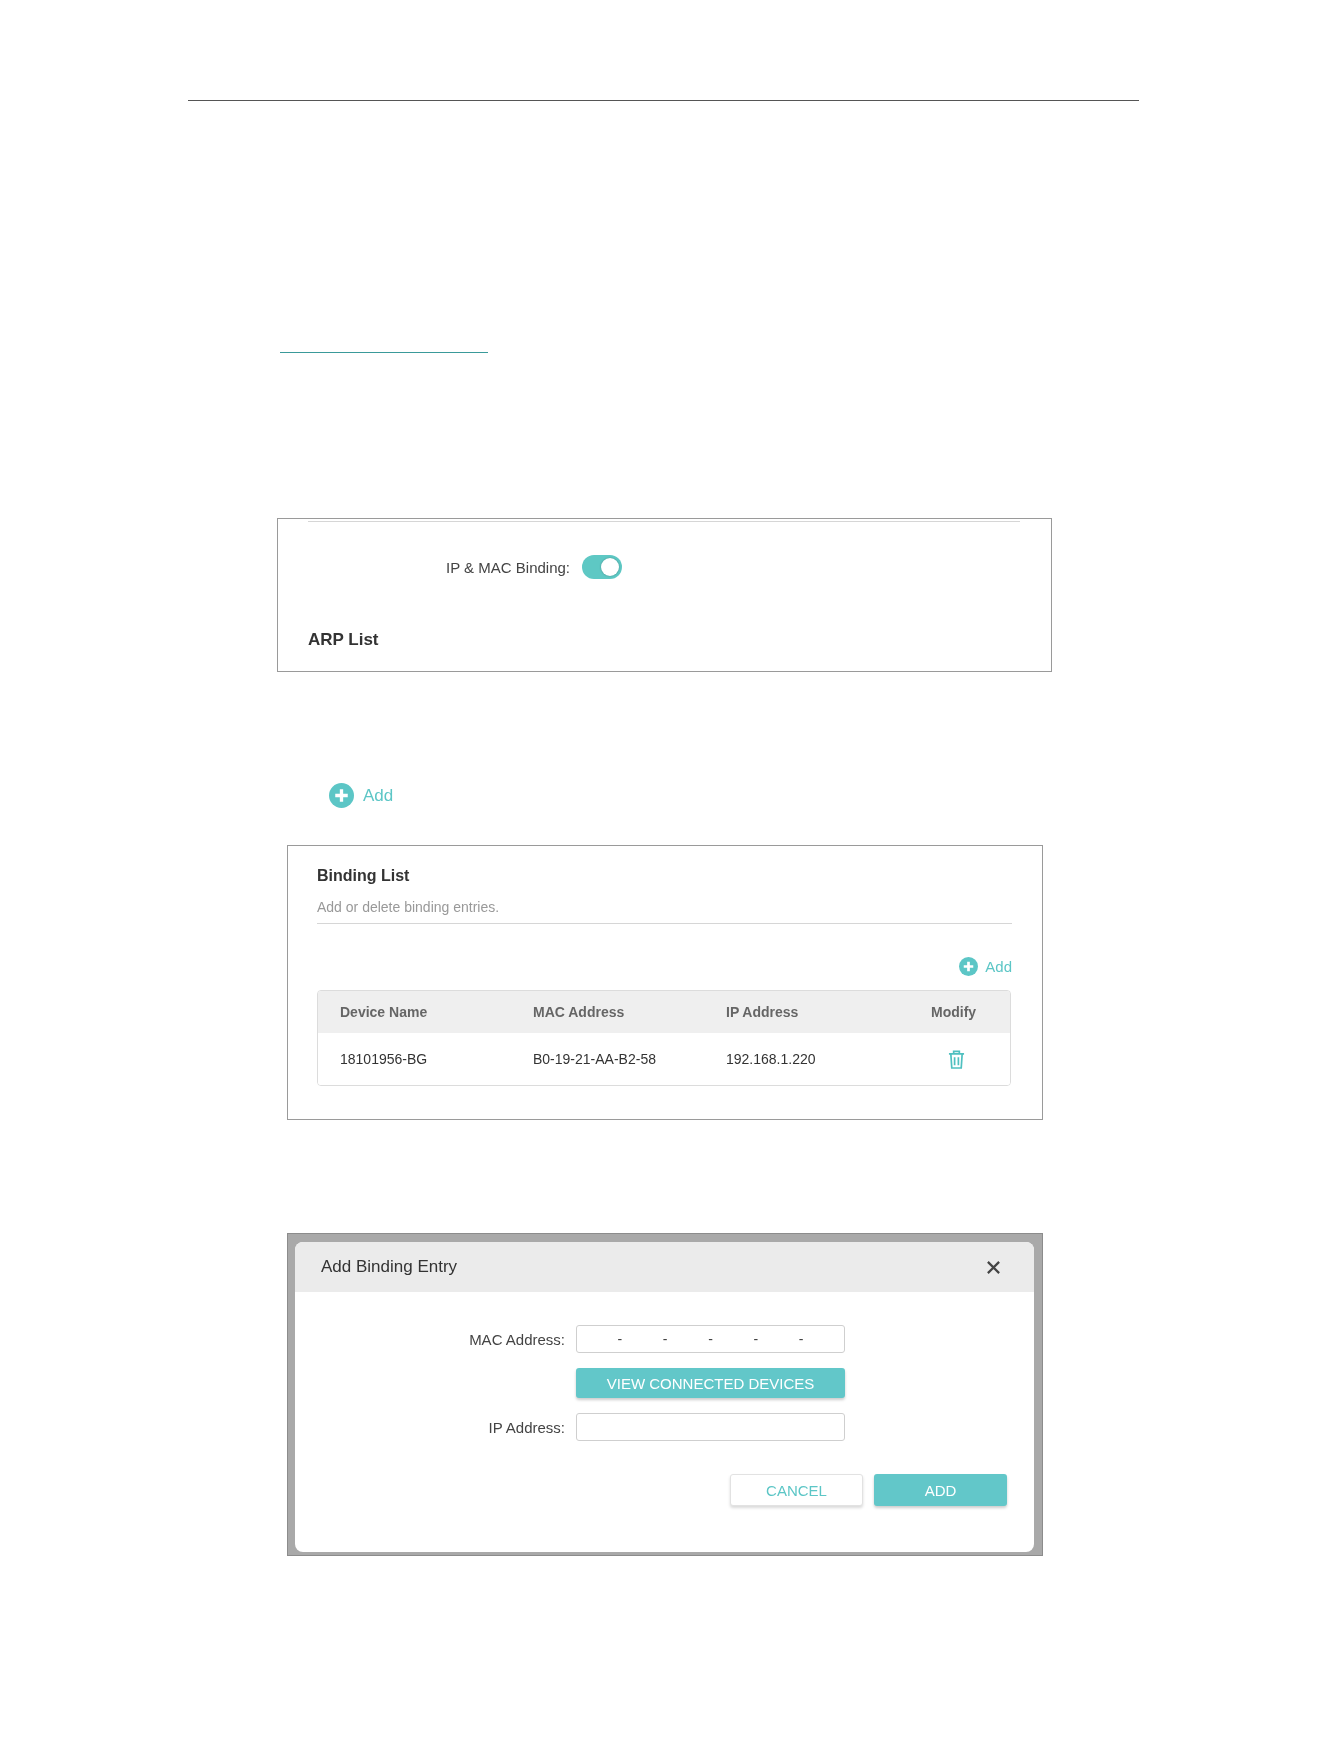 Image resolution: width=1330 pixels, height=1758 pixels. Describe the element at coordinates (710, 1383) in the screenshot. I see `view-devices-button: VIEW CONNECTED DEVICES` at that location.